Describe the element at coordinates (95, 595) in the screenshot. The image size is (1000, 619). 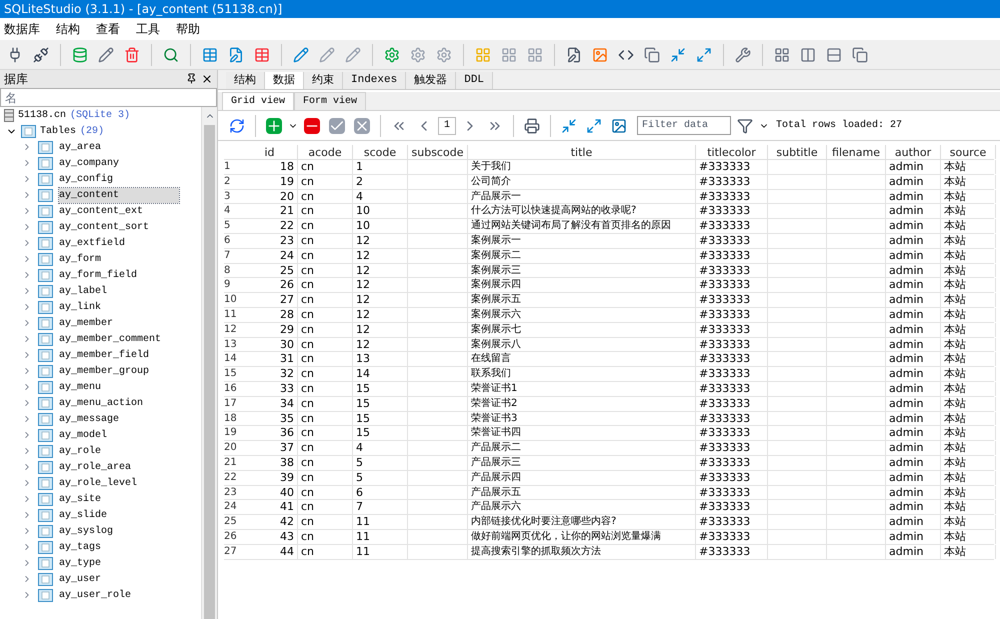
I see `table-item: ay_user_role` at that location.